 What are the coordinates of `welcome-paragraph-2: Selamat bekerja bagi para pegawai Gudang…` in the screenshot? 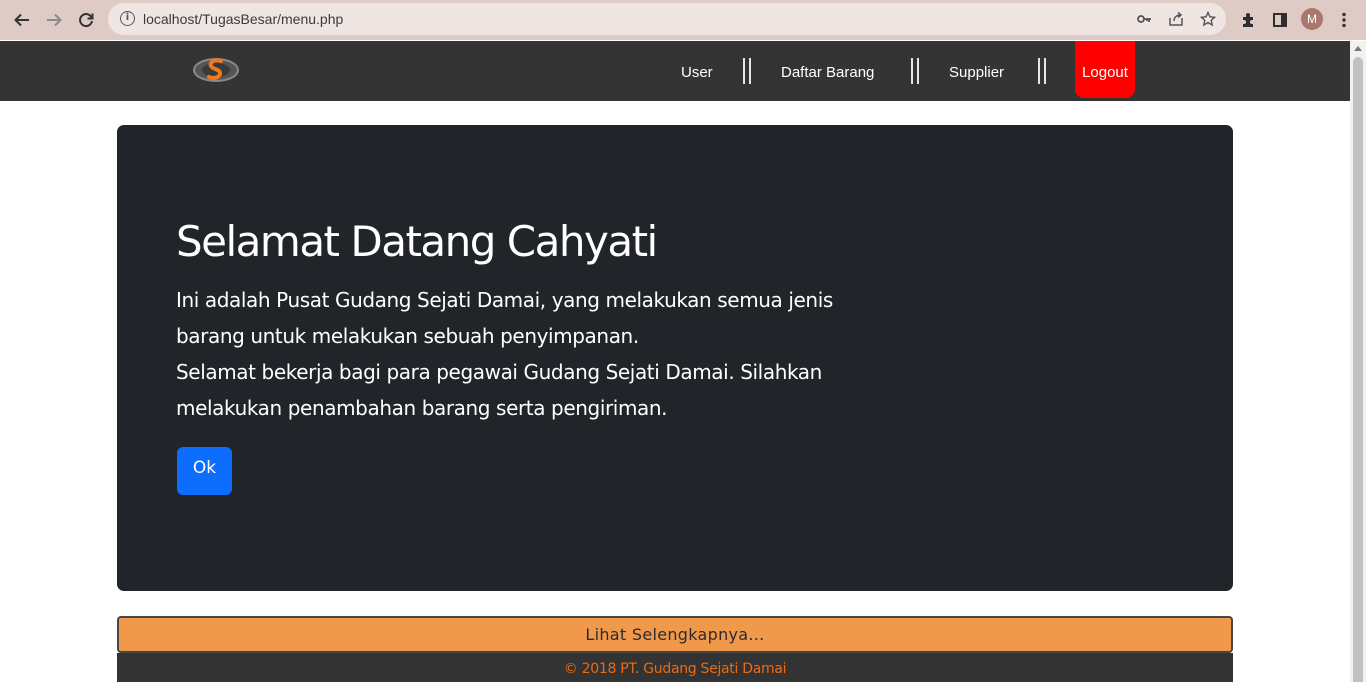 It's located at (499, 390).